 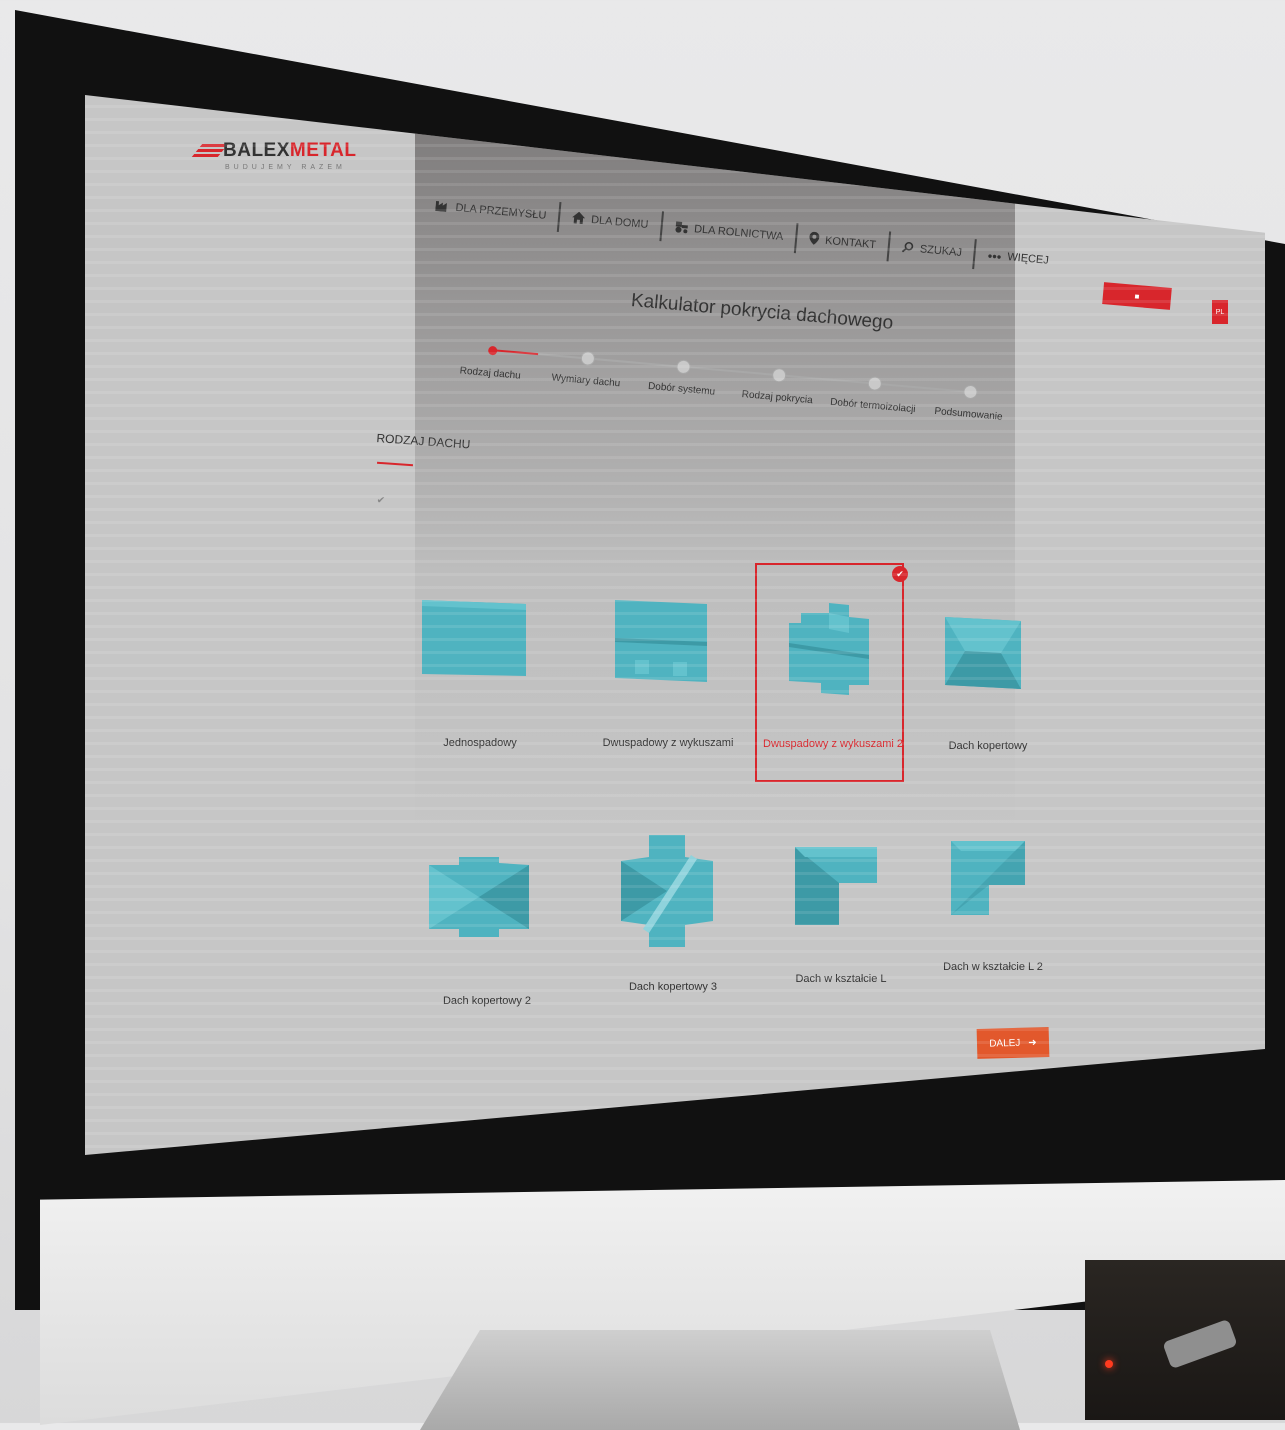 What do you see at coordinates (1200, 1344) in the screenshot?
I see `port-icon` at bounding box center [1200, 1344].